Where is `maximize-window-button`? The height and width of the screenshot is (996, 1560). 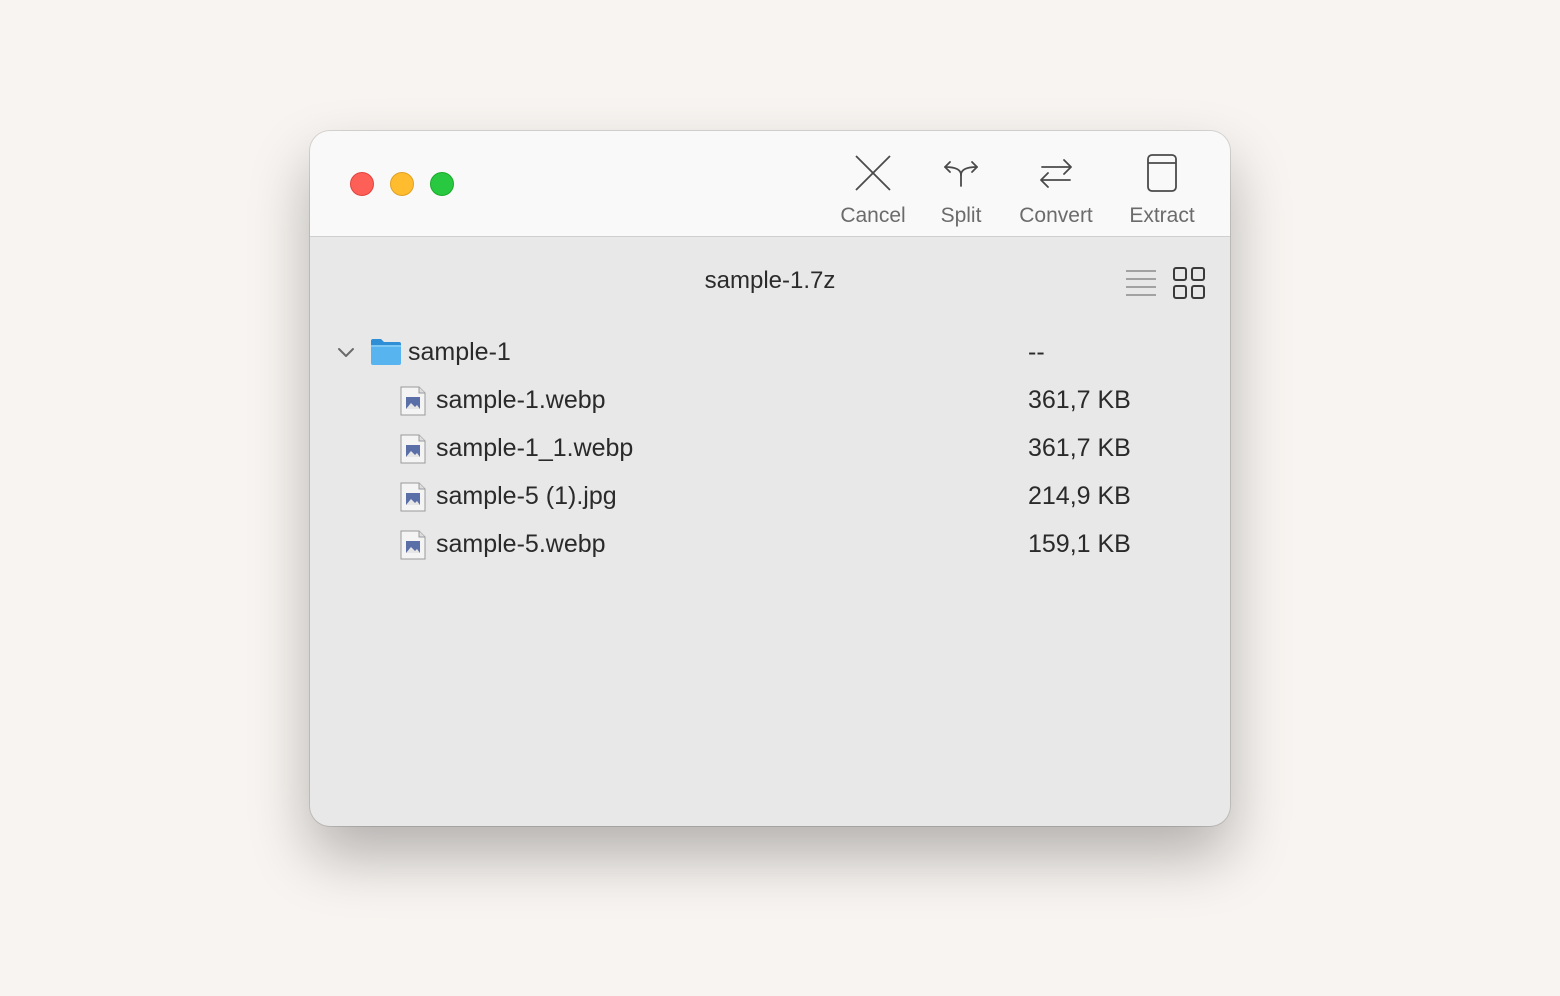 maximize-window-button is located at coordinates (442, 184).